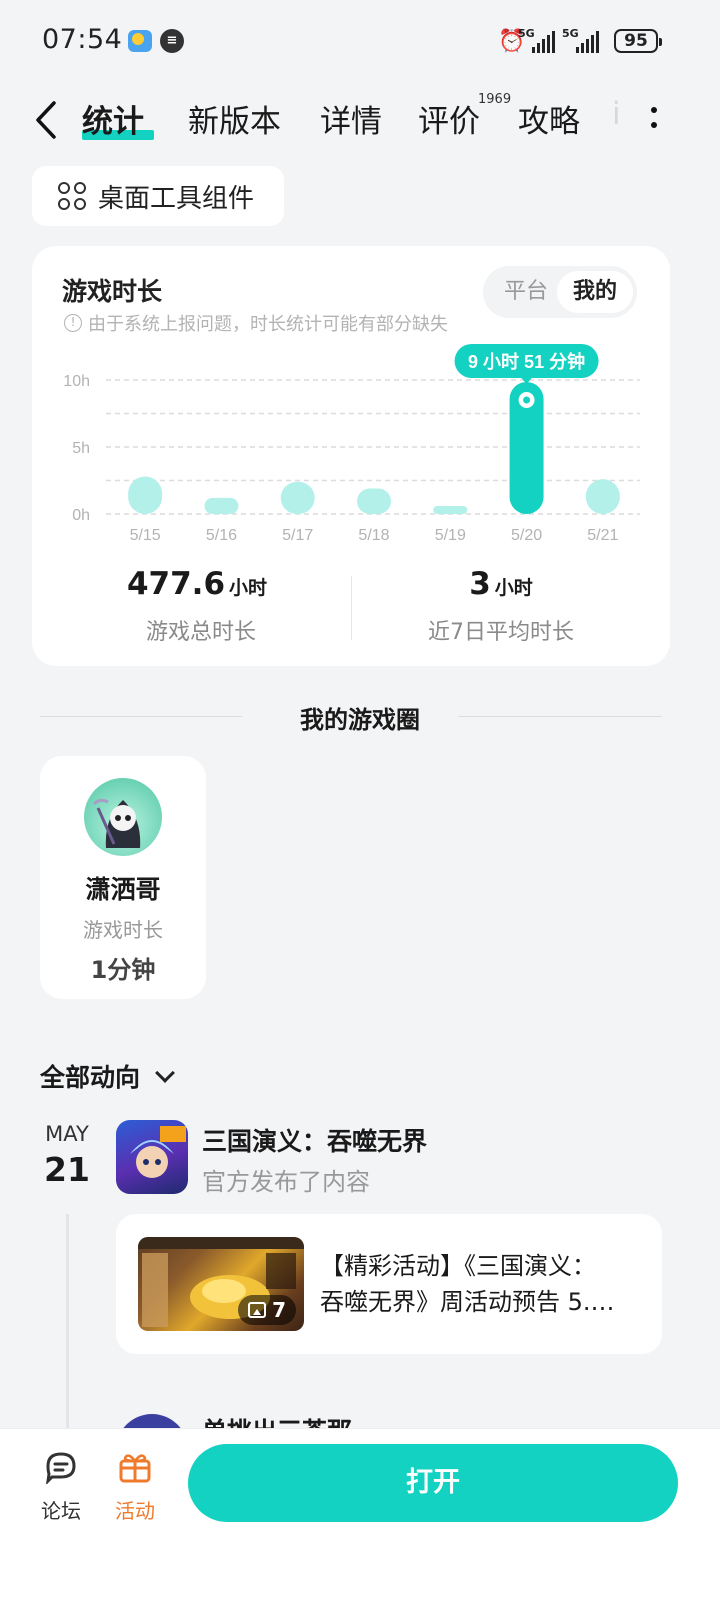 The width and height of the screenshot is (720, 1610). I want to click on tab-reviews: 评价, so click(449, 118).